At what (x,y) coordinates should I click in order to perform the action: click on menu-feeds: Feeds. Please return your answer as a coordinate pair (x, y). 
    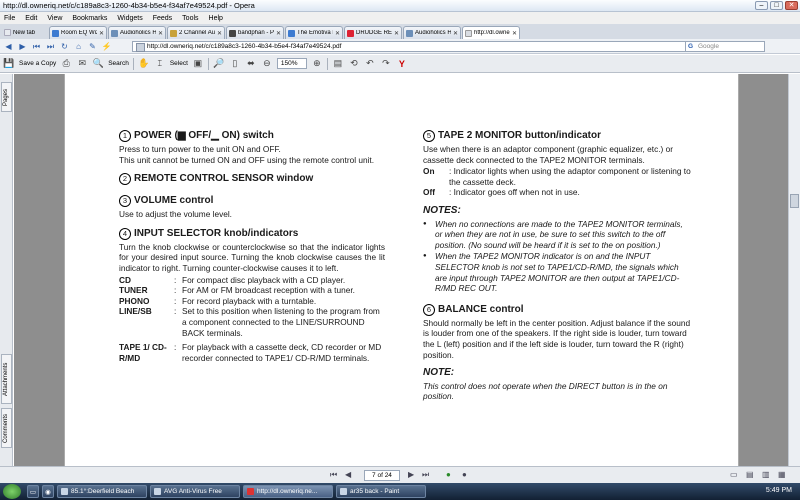
    Looking at the image, I should click on (162, 18).